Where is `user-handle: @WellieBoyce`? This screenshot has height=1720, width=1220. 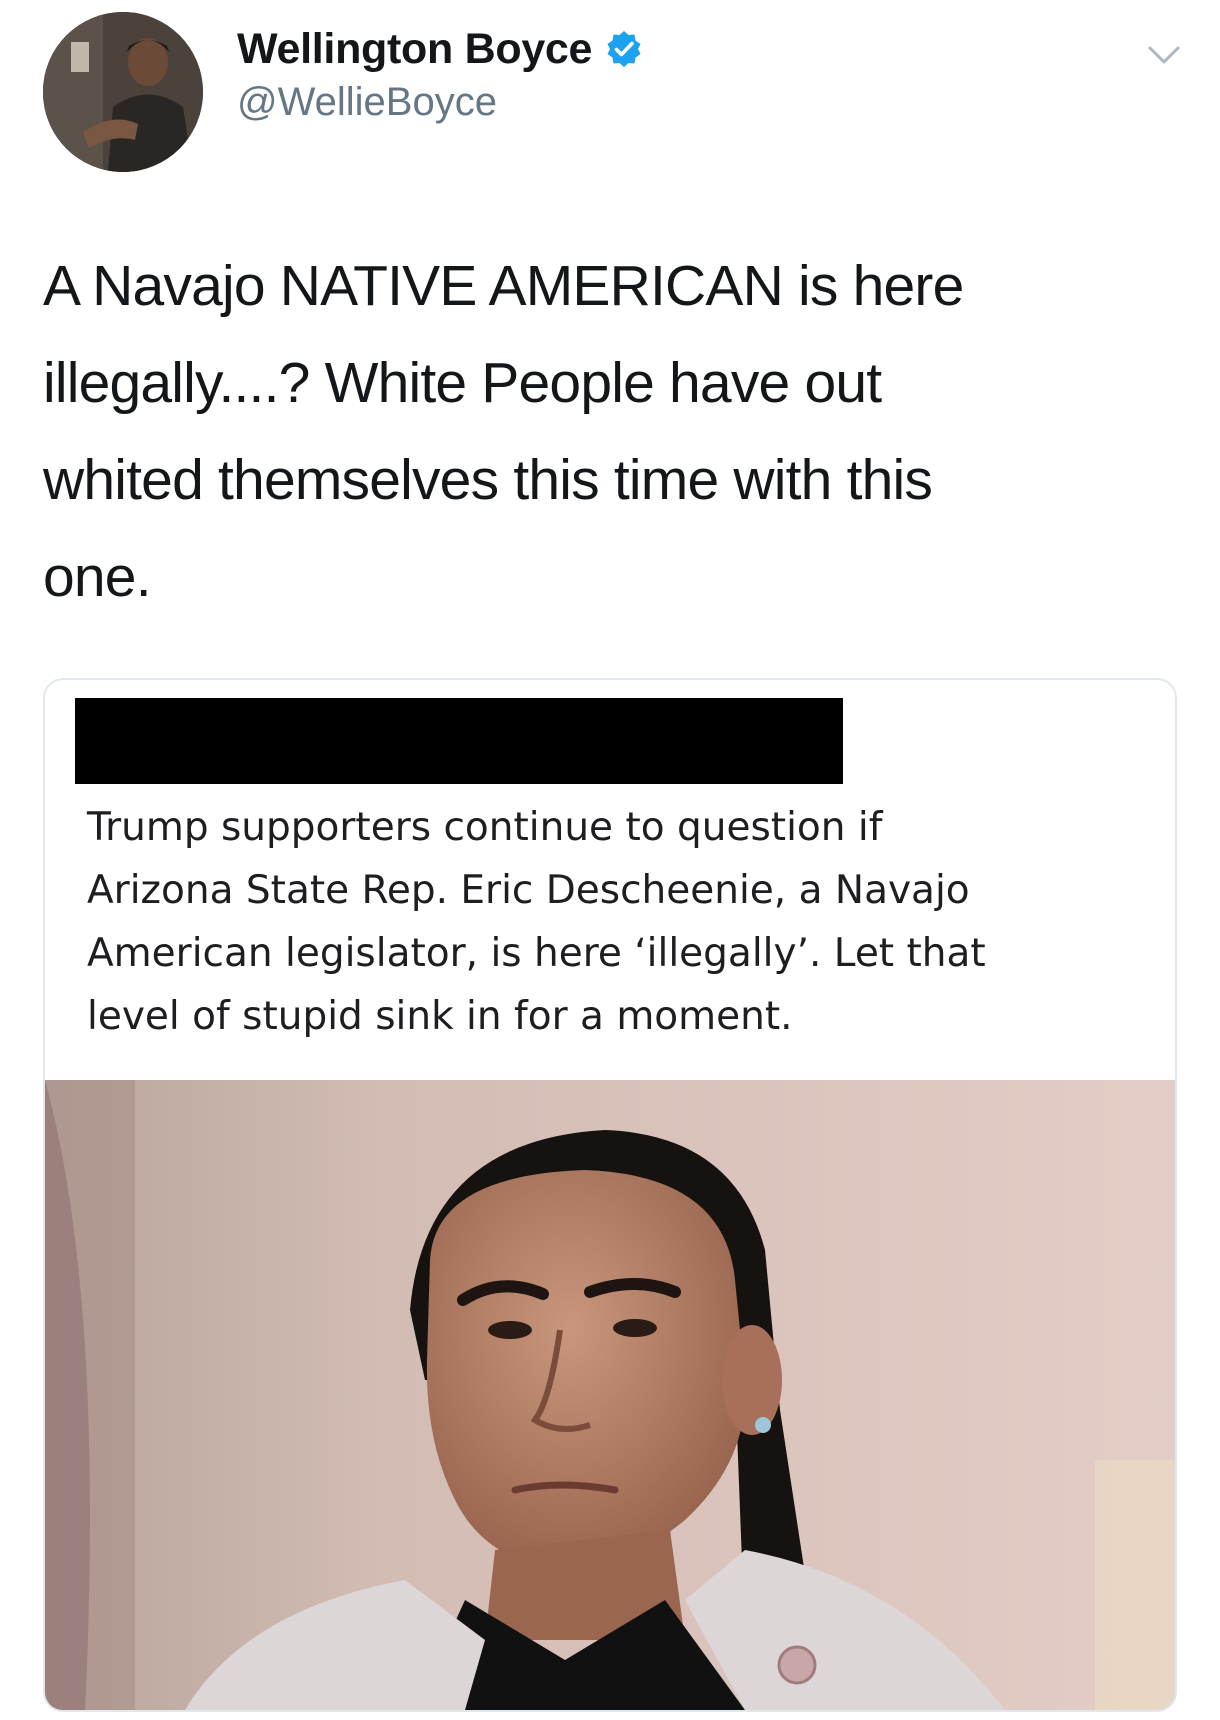
user-handle: @WellieBoyce is located at coordinates (440, 102).